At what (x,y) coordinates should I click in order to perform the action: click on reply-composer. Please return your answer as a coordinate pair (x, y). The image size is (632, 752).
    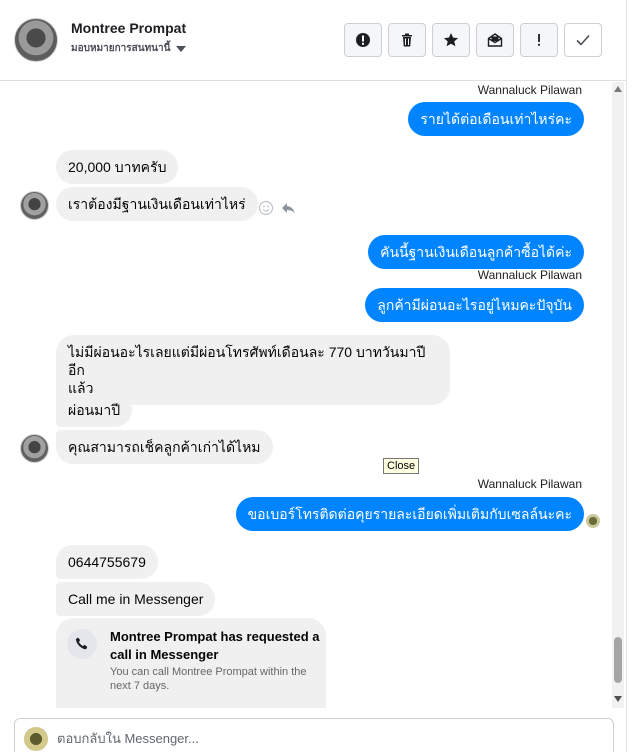
    Looking at the image, I should click on (314, 735).